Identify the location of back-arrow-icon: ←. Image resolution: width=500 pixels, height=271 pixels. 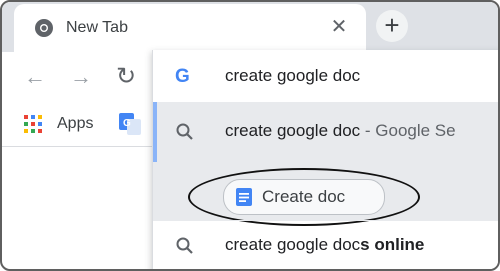
(35, 77).